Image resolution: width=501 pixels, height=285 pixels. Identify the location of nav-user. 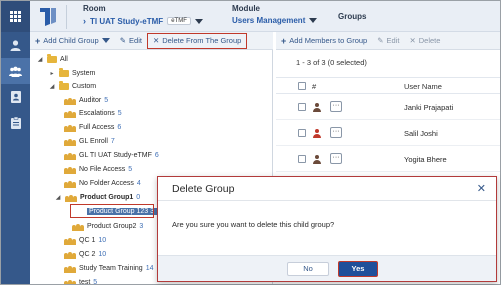
(15, 45).